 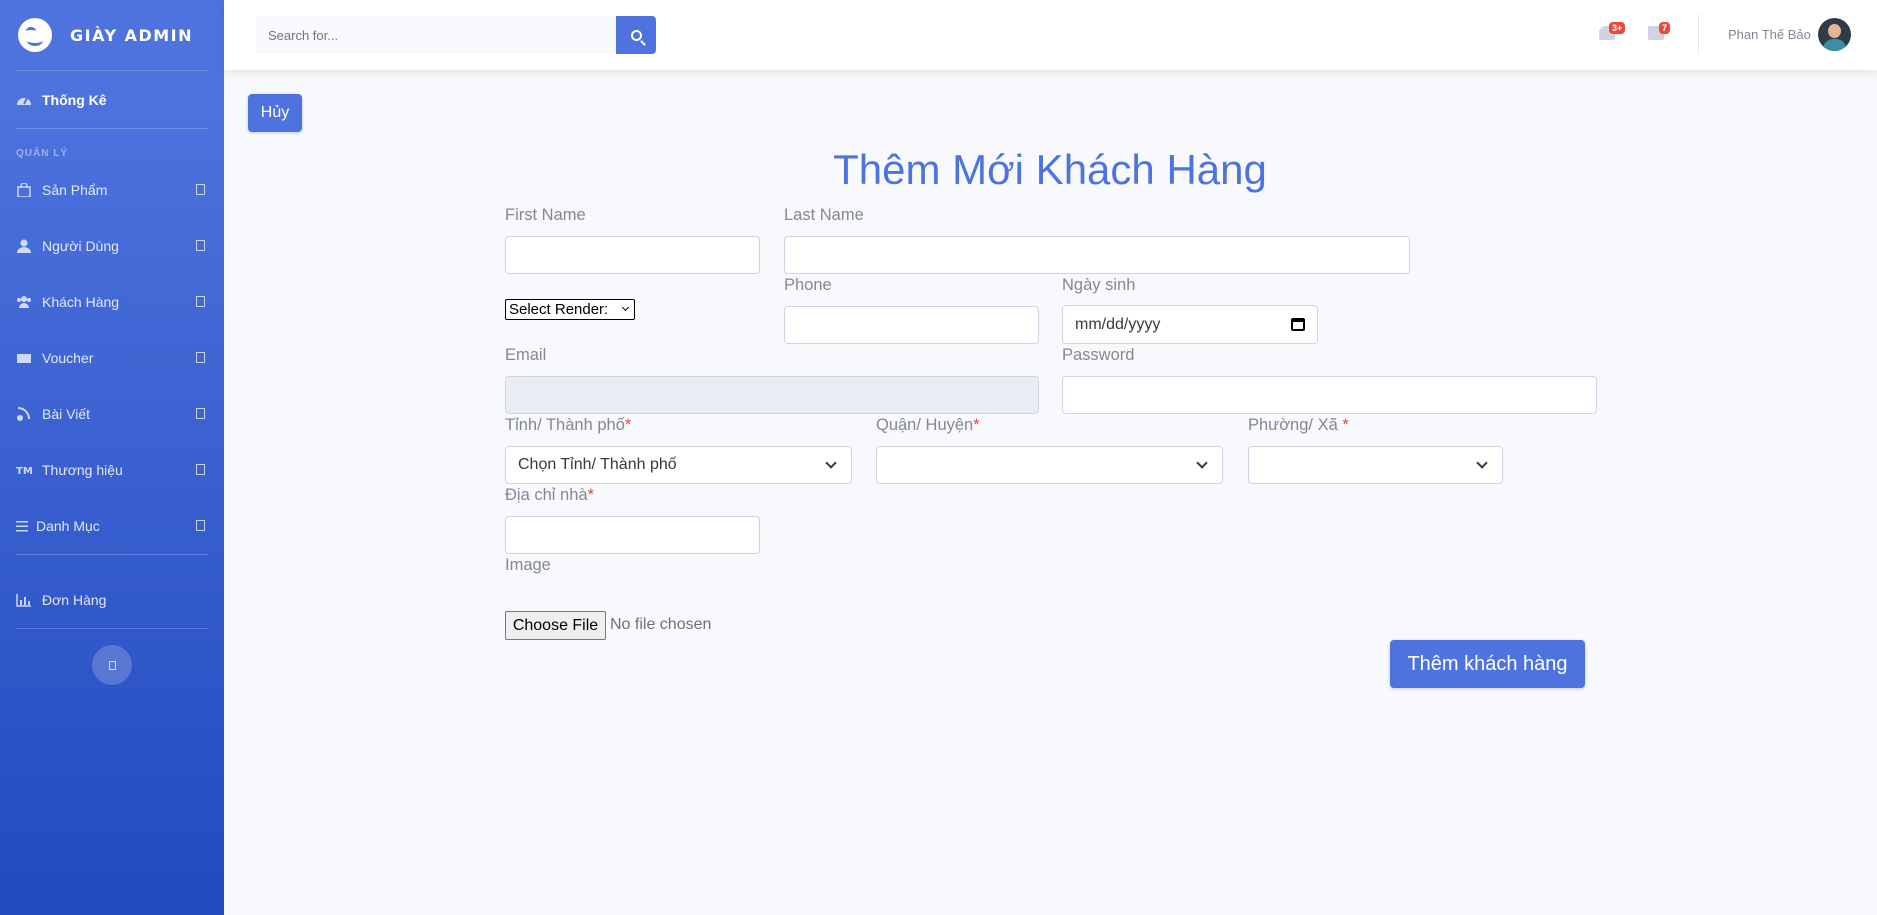 What do you see at coordinates (1097, 255) in the screenshot?
I see `last-name-field` at bounding box center [1097, 255].